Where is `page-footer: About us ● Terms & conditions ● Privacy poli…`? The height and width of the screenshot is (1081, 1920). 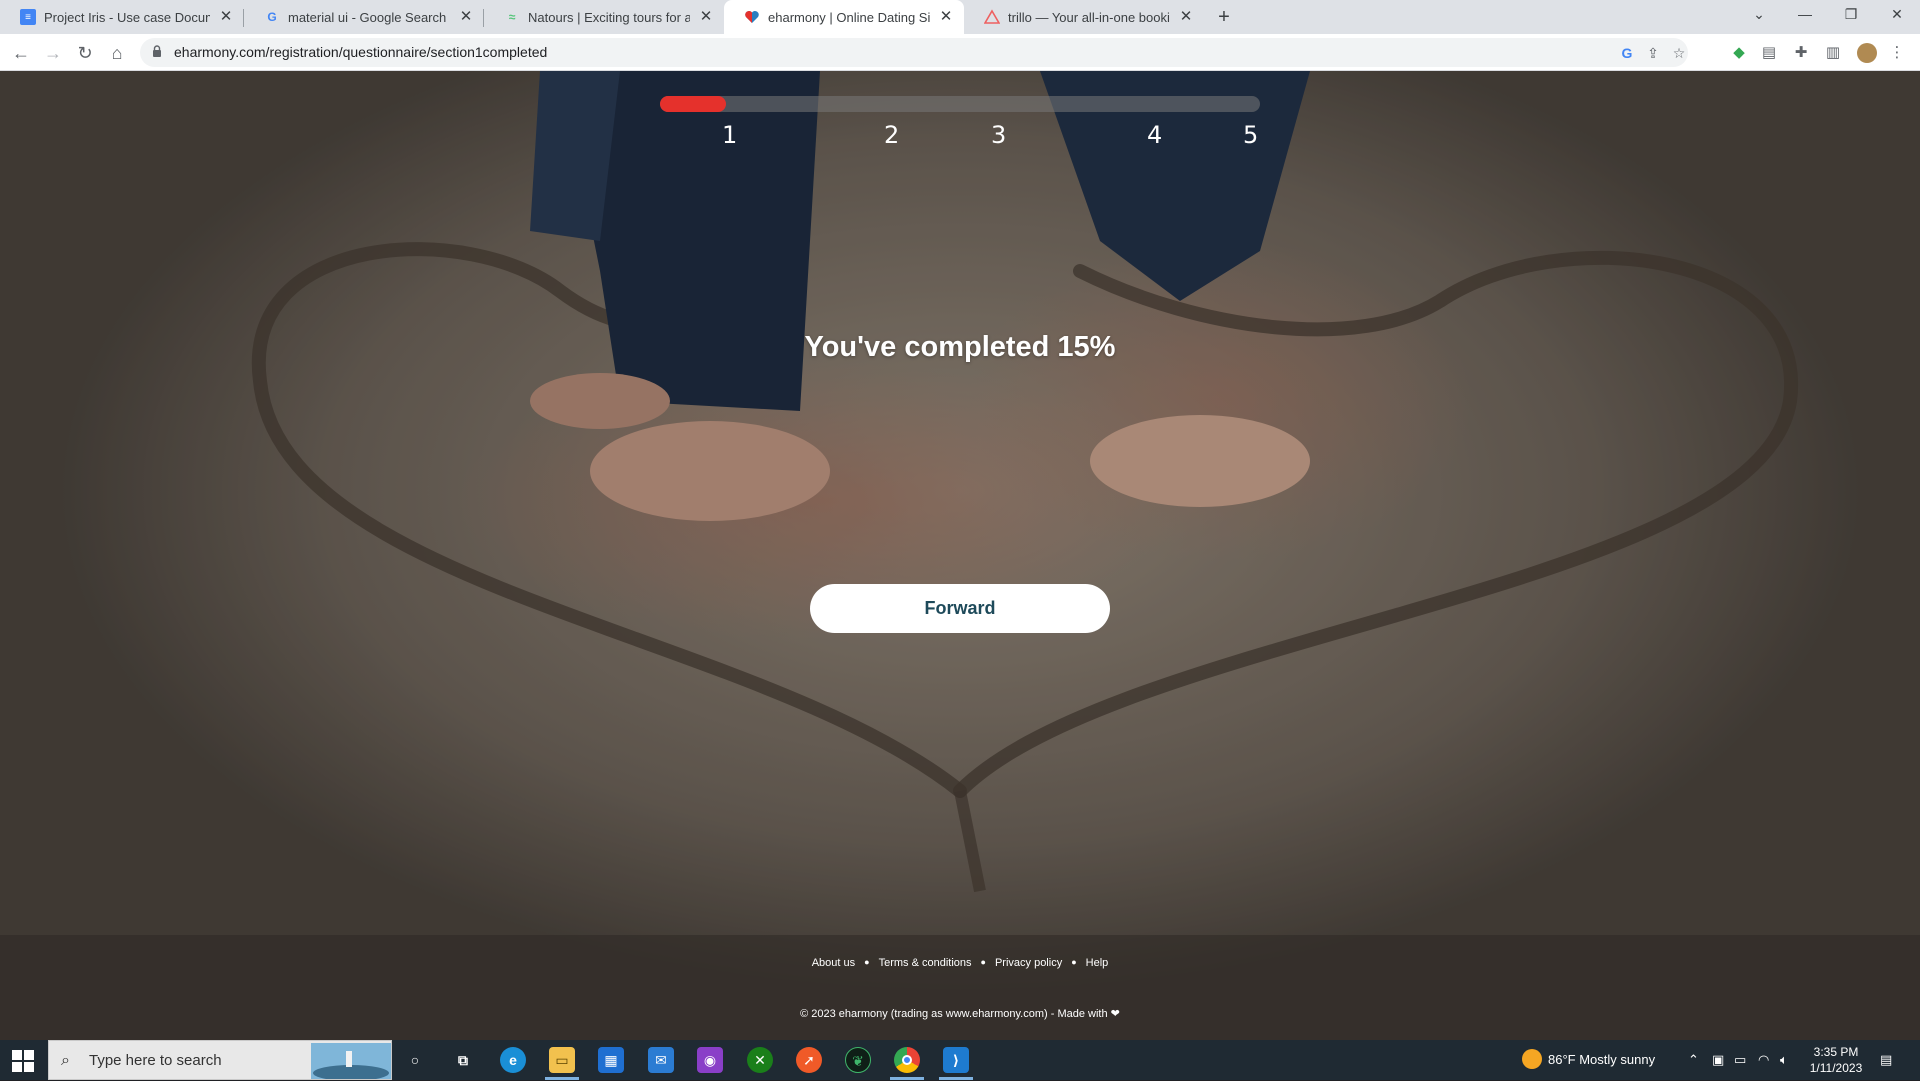 page-footer: About us ● Terms & conditions ● Privacy poli… is located at coordinates (960, 987).